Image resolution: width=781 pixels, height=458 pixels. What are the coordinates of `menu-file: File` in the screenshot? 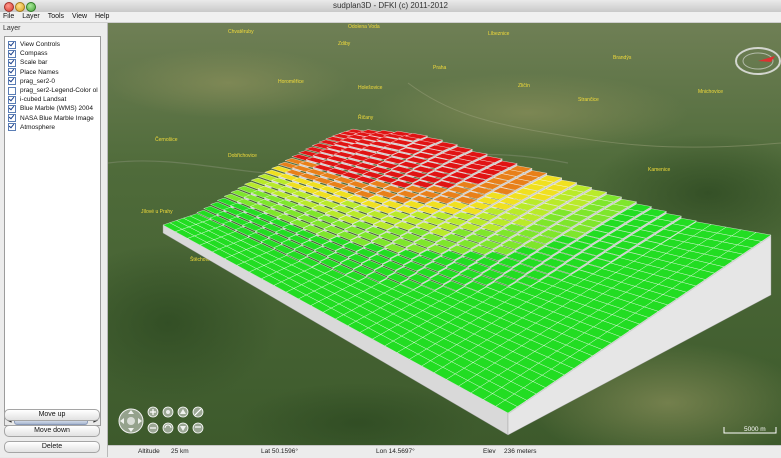 It's located at (8, 16).